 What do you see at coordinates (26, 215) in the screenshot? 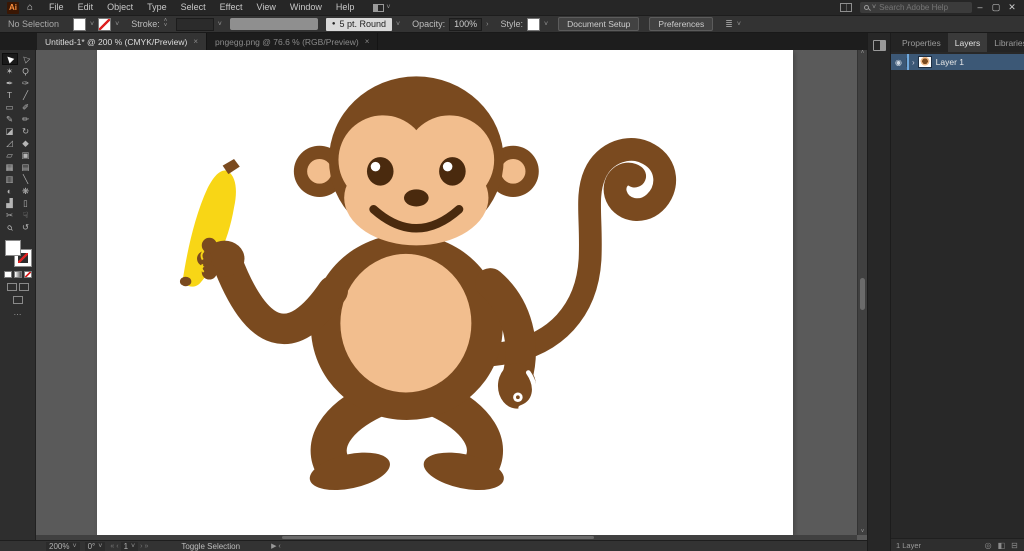
I see `hand-tool: ☟` at bounding box center [26, 215].